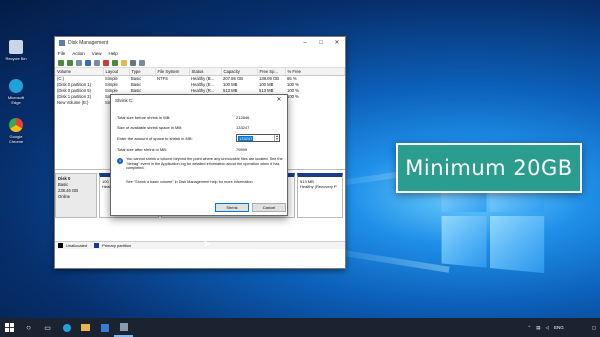 This screenshot has height=337, width=600. What do you see at coordinates (200, 63) in the screenshot?
I see `toolbar` at bounding box center [200, 63].